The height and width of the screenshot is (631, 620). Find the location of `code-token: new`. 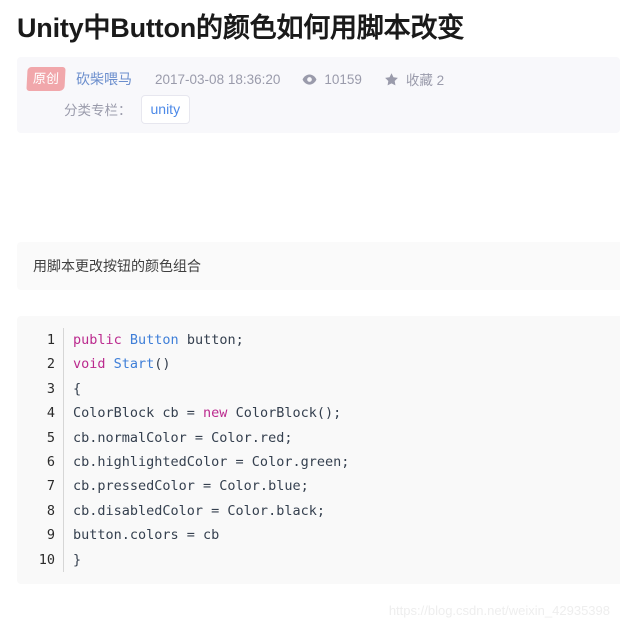

code-token: new is located at coordinates (215, 413).